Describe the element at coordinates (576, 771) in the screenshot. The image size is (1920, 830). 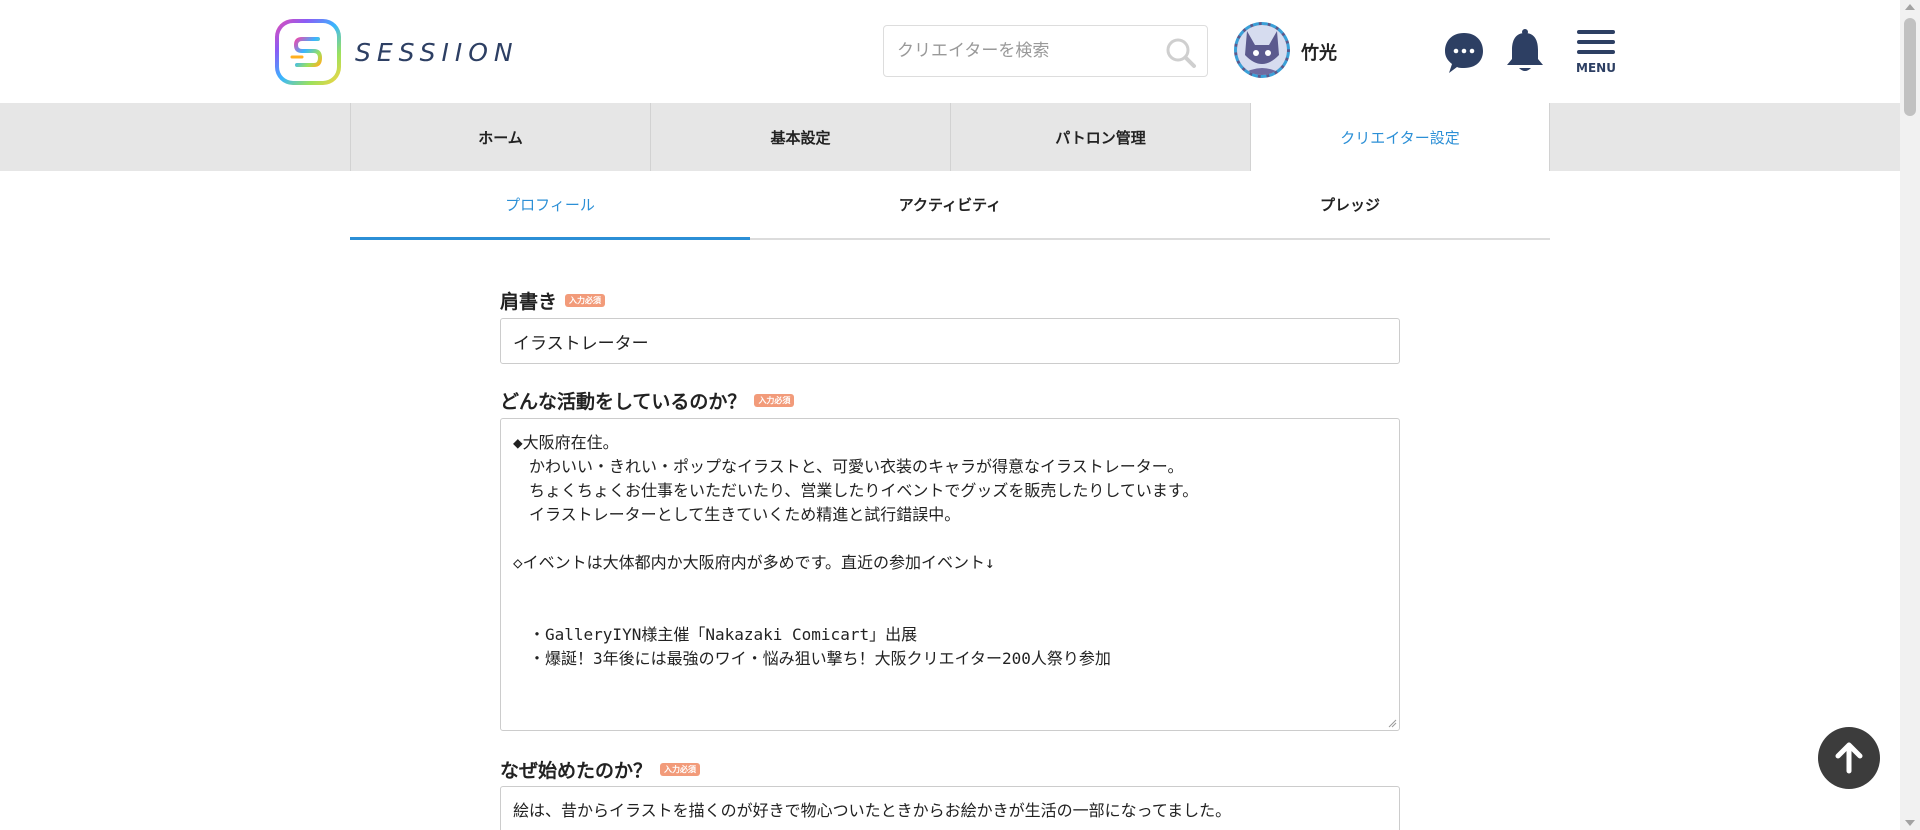
I see `field-label-text: なぜ始めたのか？` at that location.